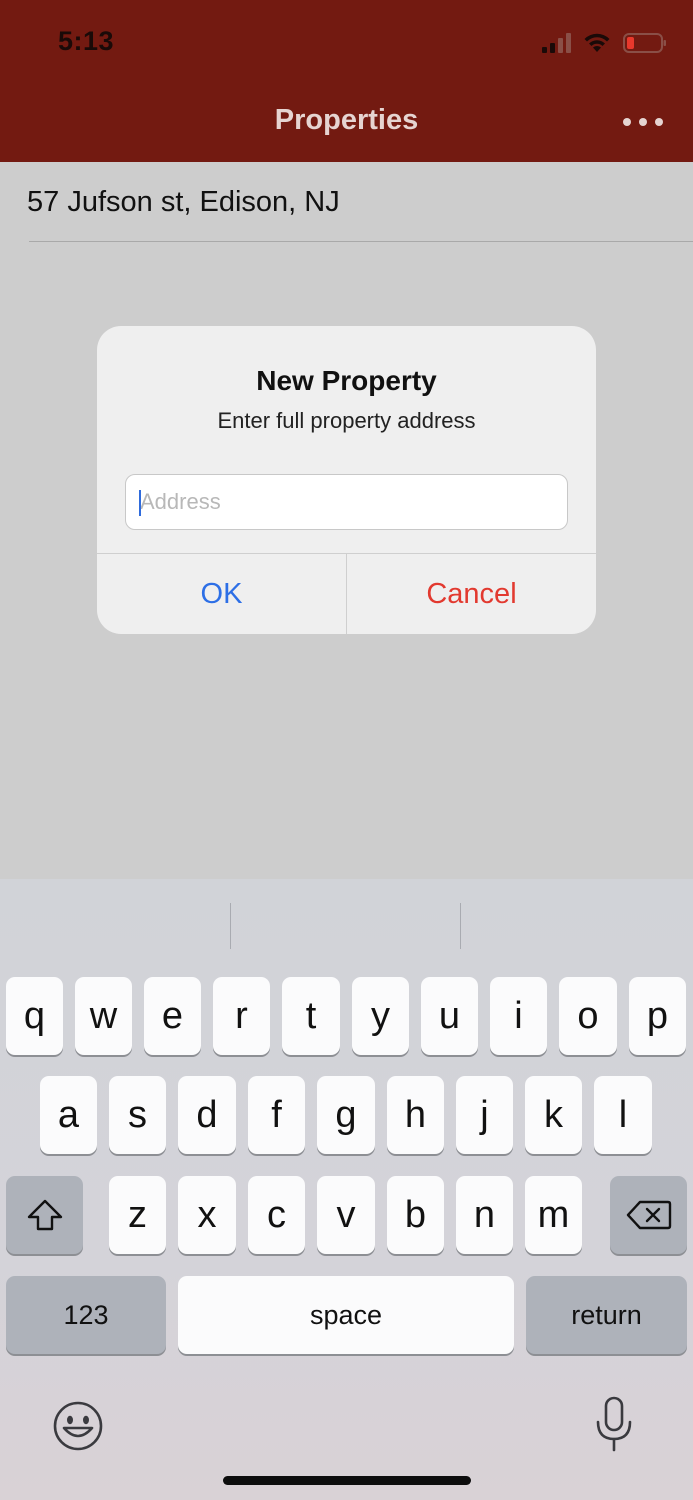  What do you see at coordinates (68, 1115) in the screenshot?
I see `key-a: a` at bounding box center [68, 1115].